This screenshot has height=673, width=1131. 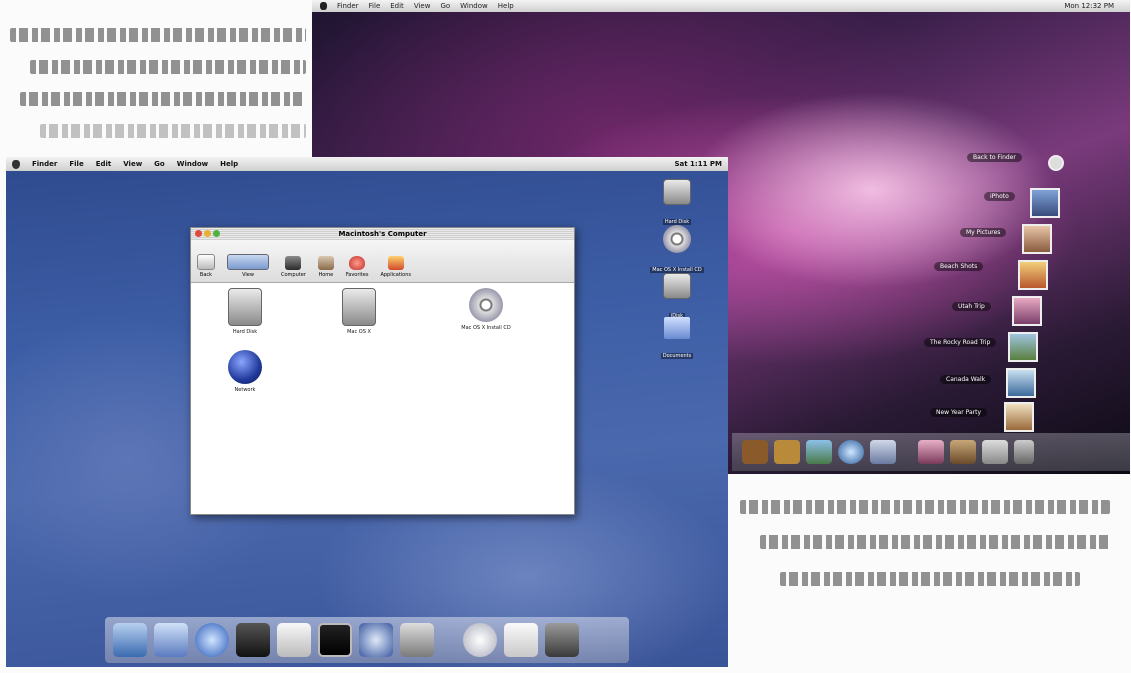 What do you see at coordinates (1089, 6) in the screenshot?
I see `menubar-clock: Mon 12:32 PM` at bounding box center [1089, 6].